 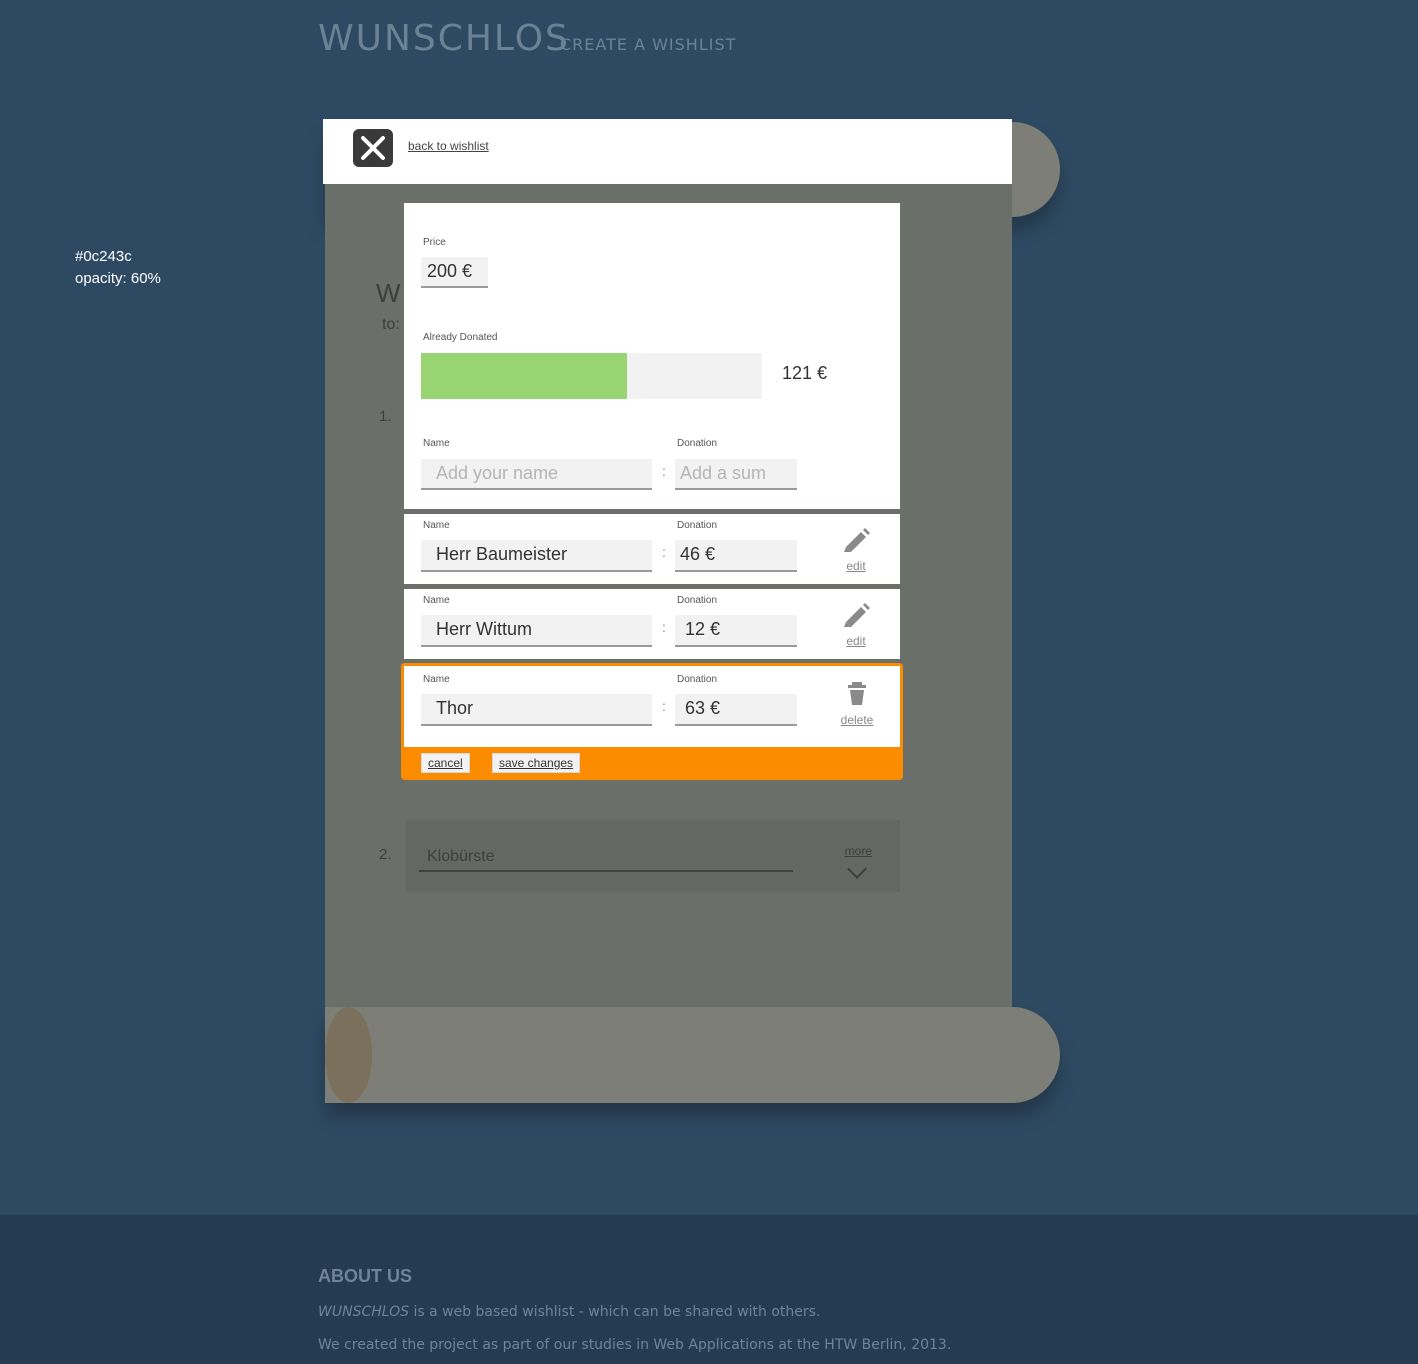 I want to click on chevron-down-icon, so click(x=857, y=869).